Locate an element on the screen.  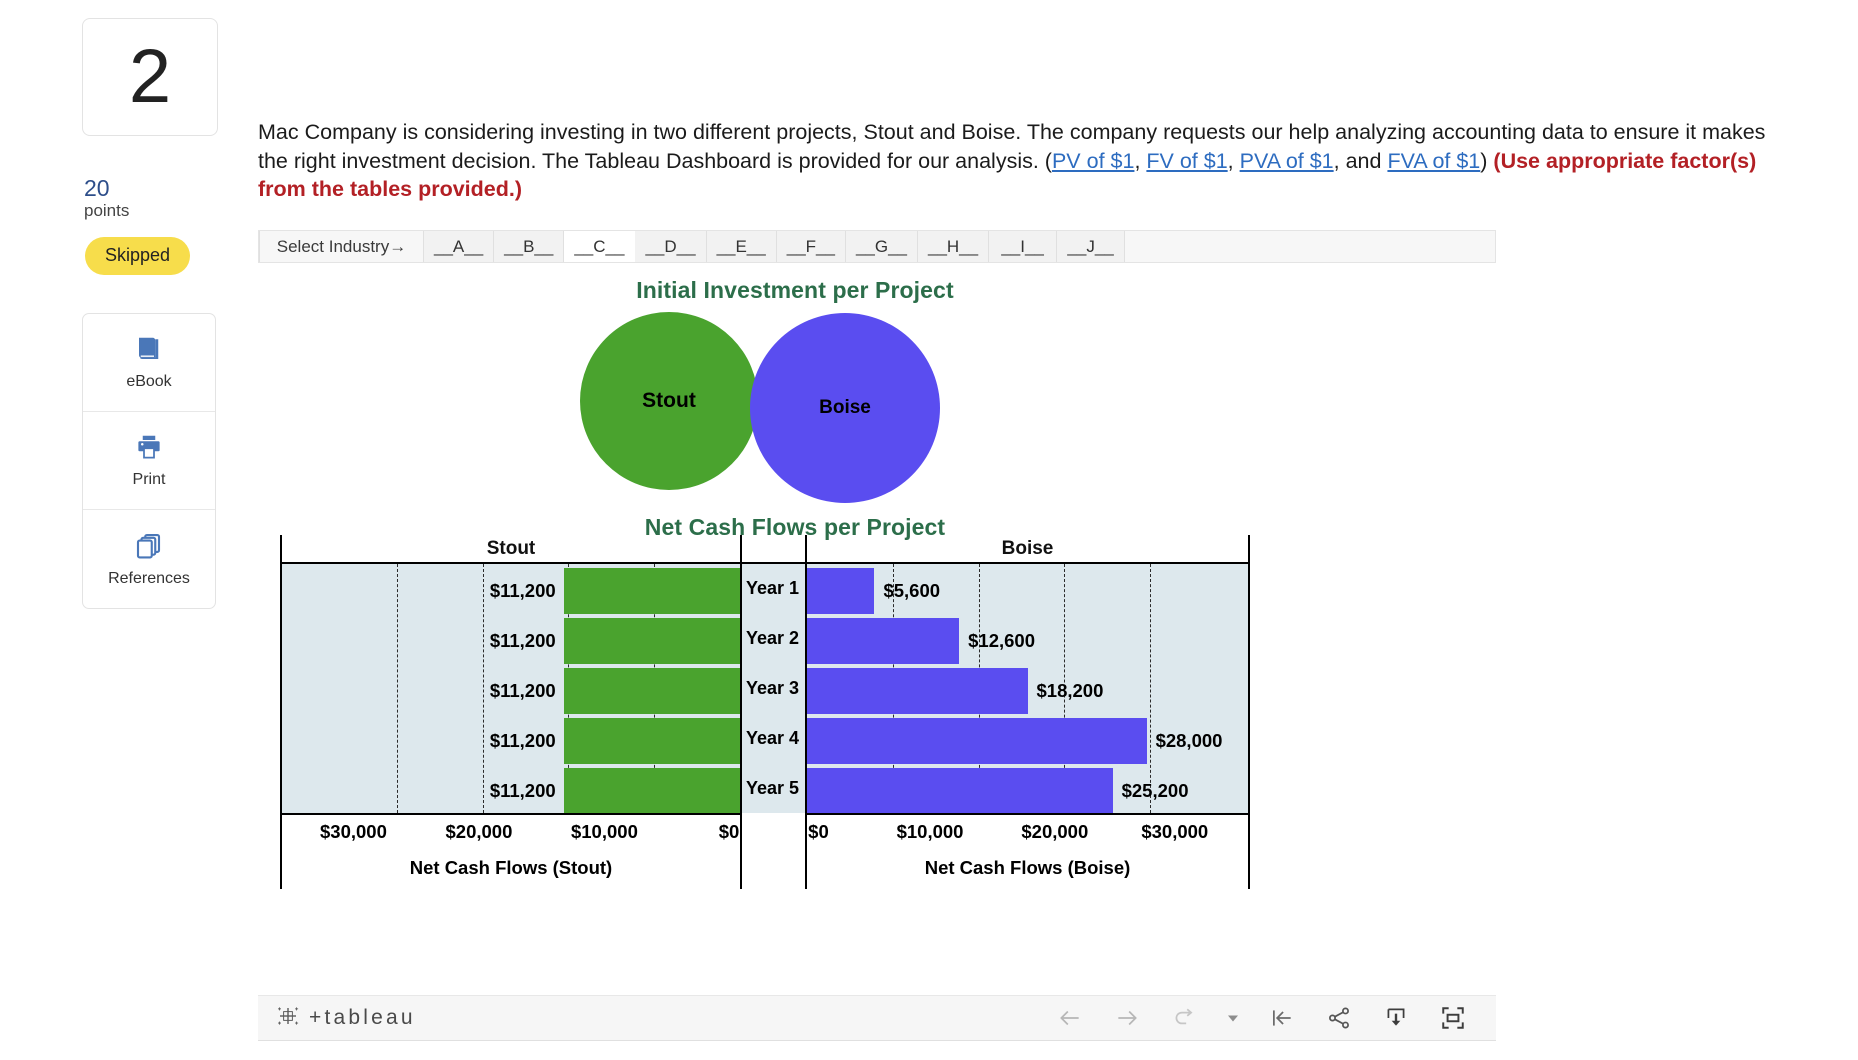
bar-stout-year1 is located at coordinates (651, 591).